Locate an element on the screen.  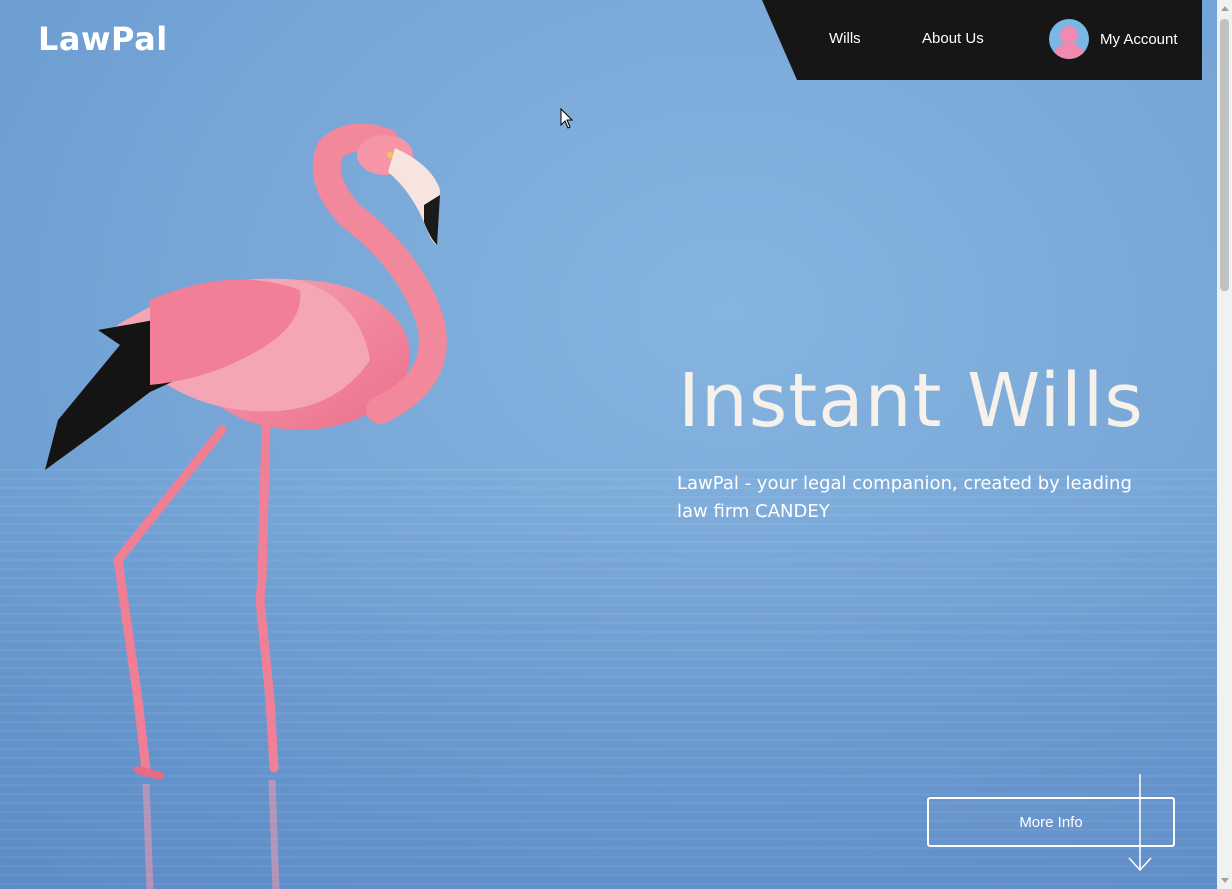
my-account-label: My Account is located at coordinates (1139, 39).